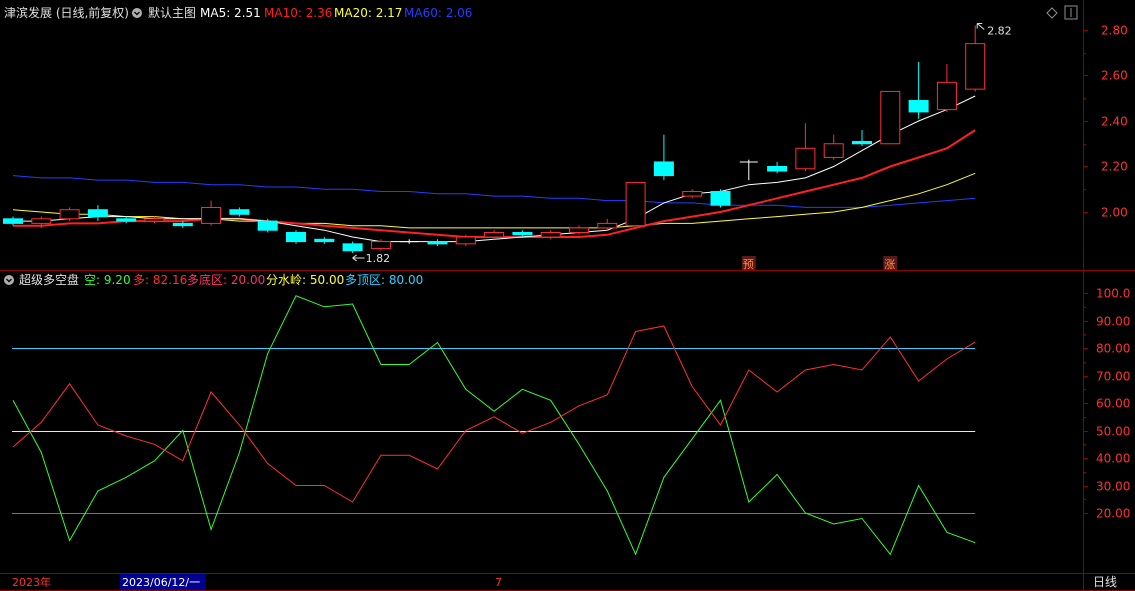  Describe the element at coordinates (378, 258) in the screenshot. I see `low-price-label: 1.82` at that location.